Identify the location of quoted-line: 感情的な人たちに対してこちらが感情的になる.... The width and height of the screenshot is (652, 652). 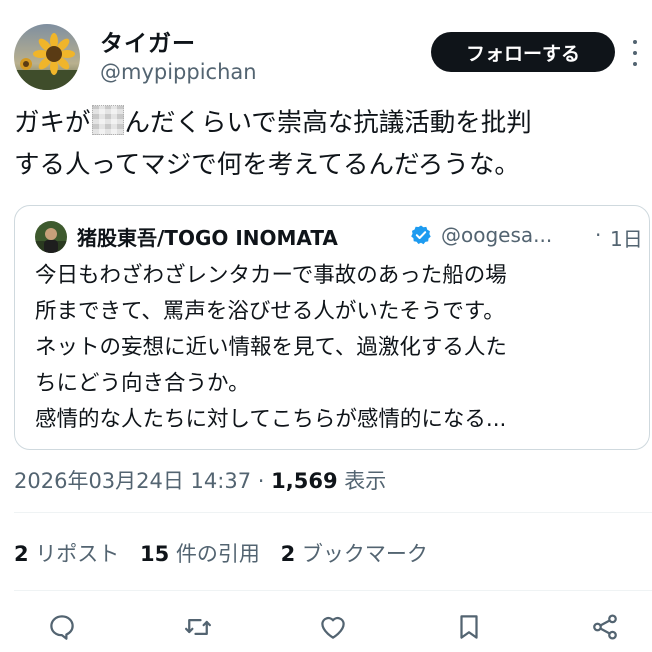
(271, 419).